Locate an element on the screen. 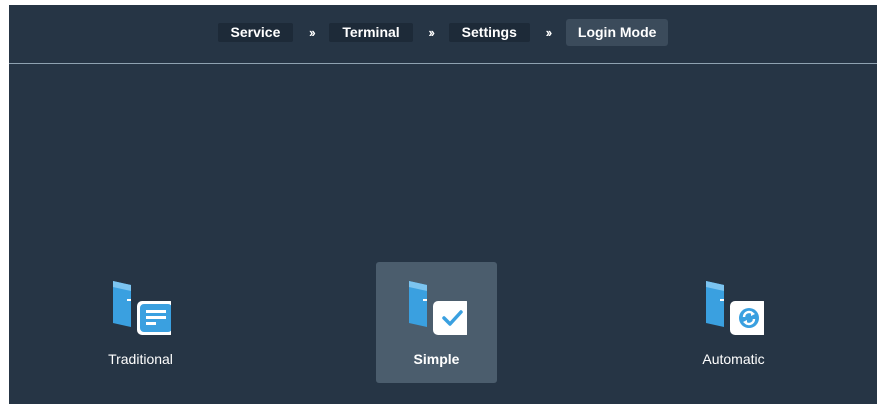 This screenshot has height=408, width=881. mode-automatic-button: Automatic is located at coordinates (733, 322).